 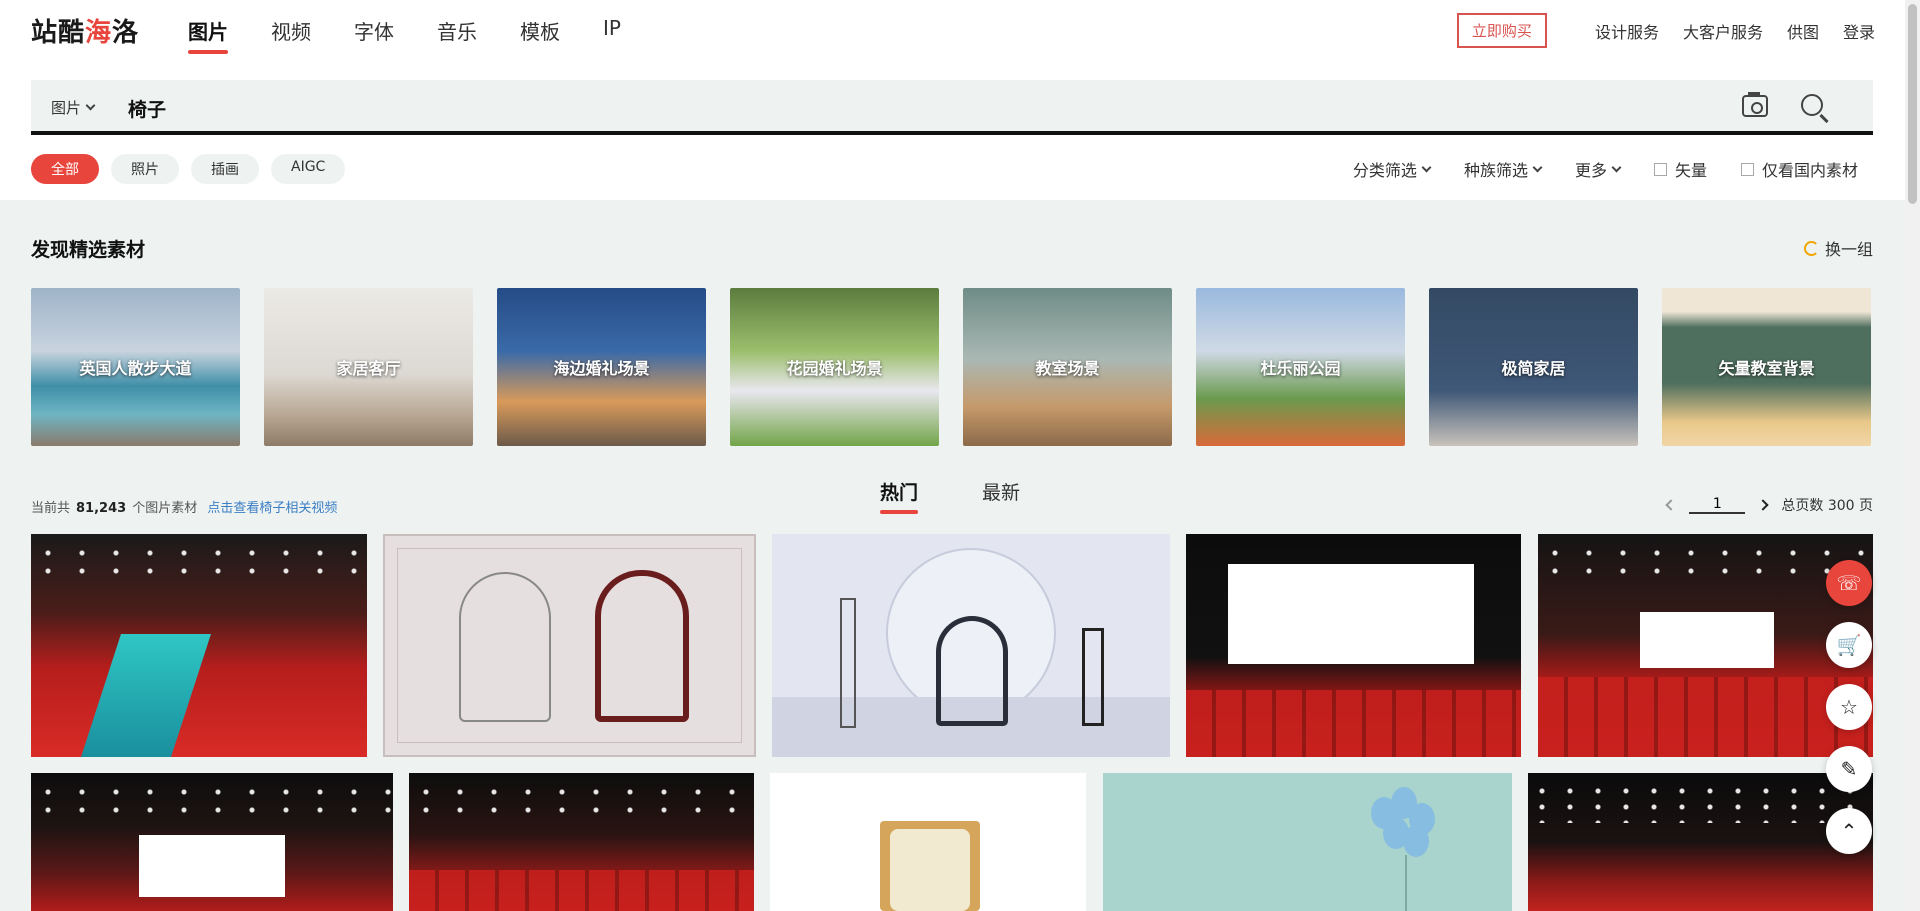 What do you see at coordinates (1912, 455) in the screenshot?
I see `page-scrollbar` at bounding box center [1912, 455].